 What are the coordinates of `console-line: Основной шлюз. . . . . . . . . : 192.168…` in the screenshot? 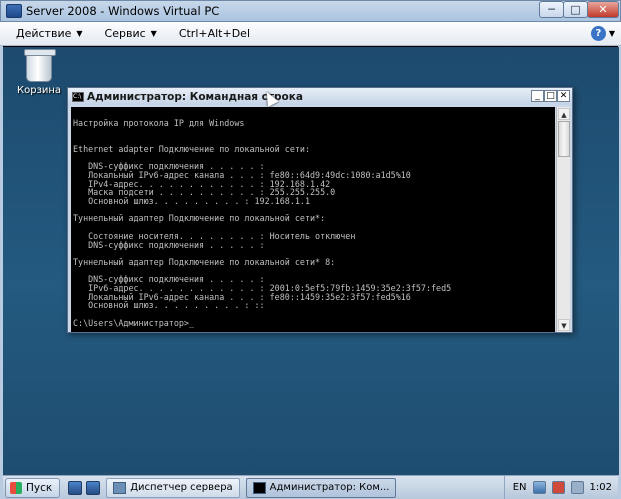 It's located at (191, 201).